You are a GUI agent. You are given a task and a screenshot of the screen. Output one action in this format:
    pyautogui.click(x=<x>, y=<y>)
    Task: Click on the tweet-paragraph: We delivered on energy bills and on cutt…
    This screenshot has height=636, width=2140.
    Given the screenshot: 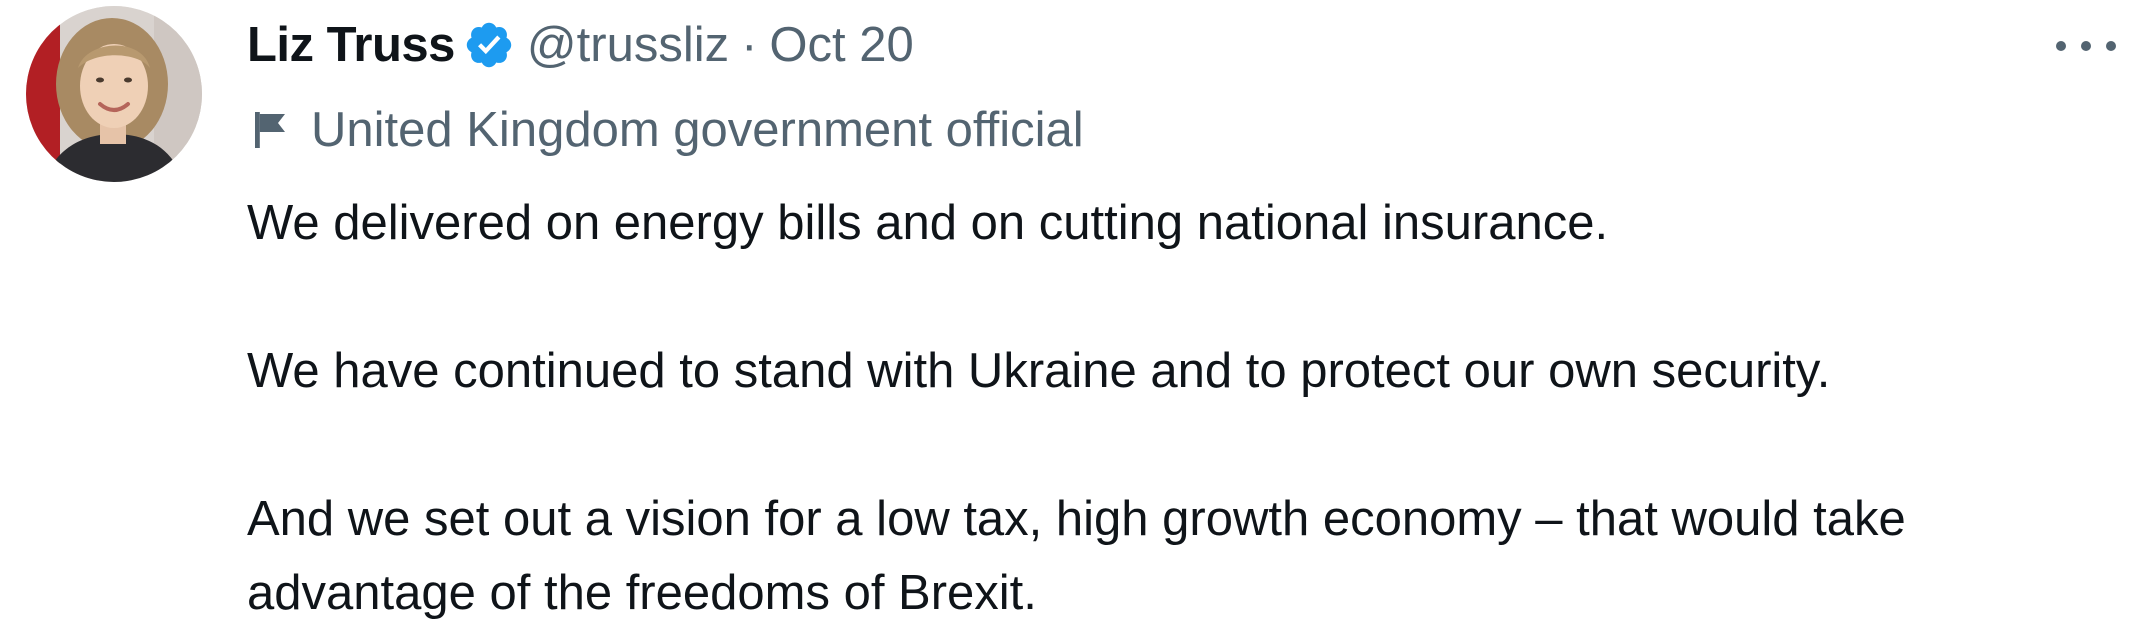 What is the action you would take?
    pyautogui.click(x=928, y=223)
    